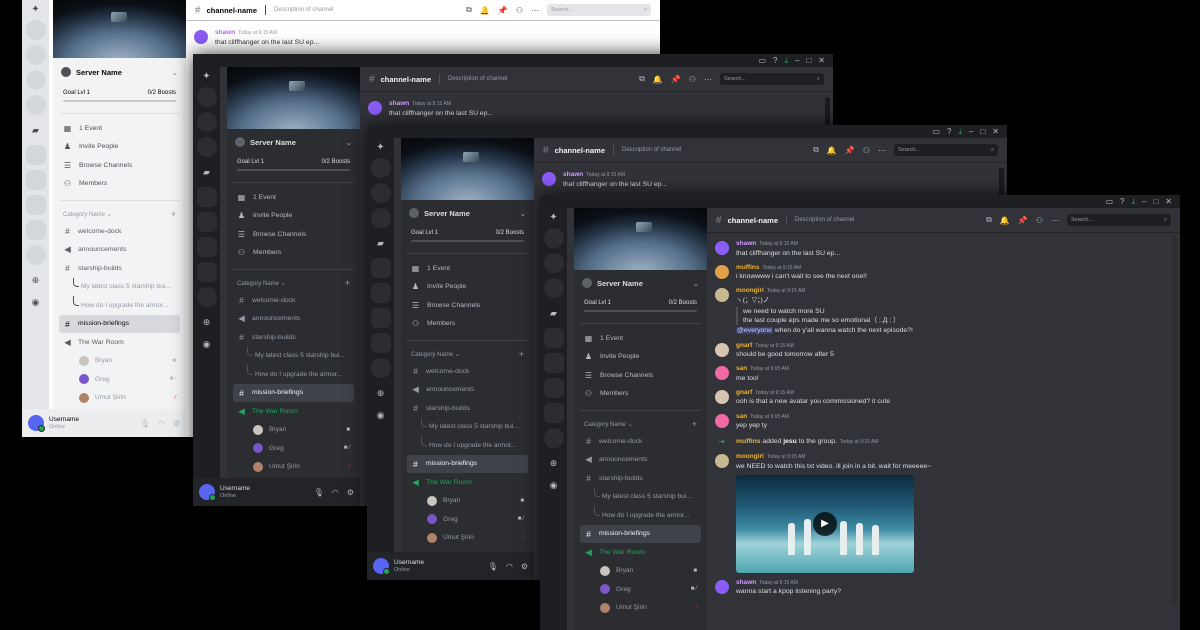 The width and height of the screenshot is (1200, 630). I want to click on play-icon: ▶, so click(825, 523).